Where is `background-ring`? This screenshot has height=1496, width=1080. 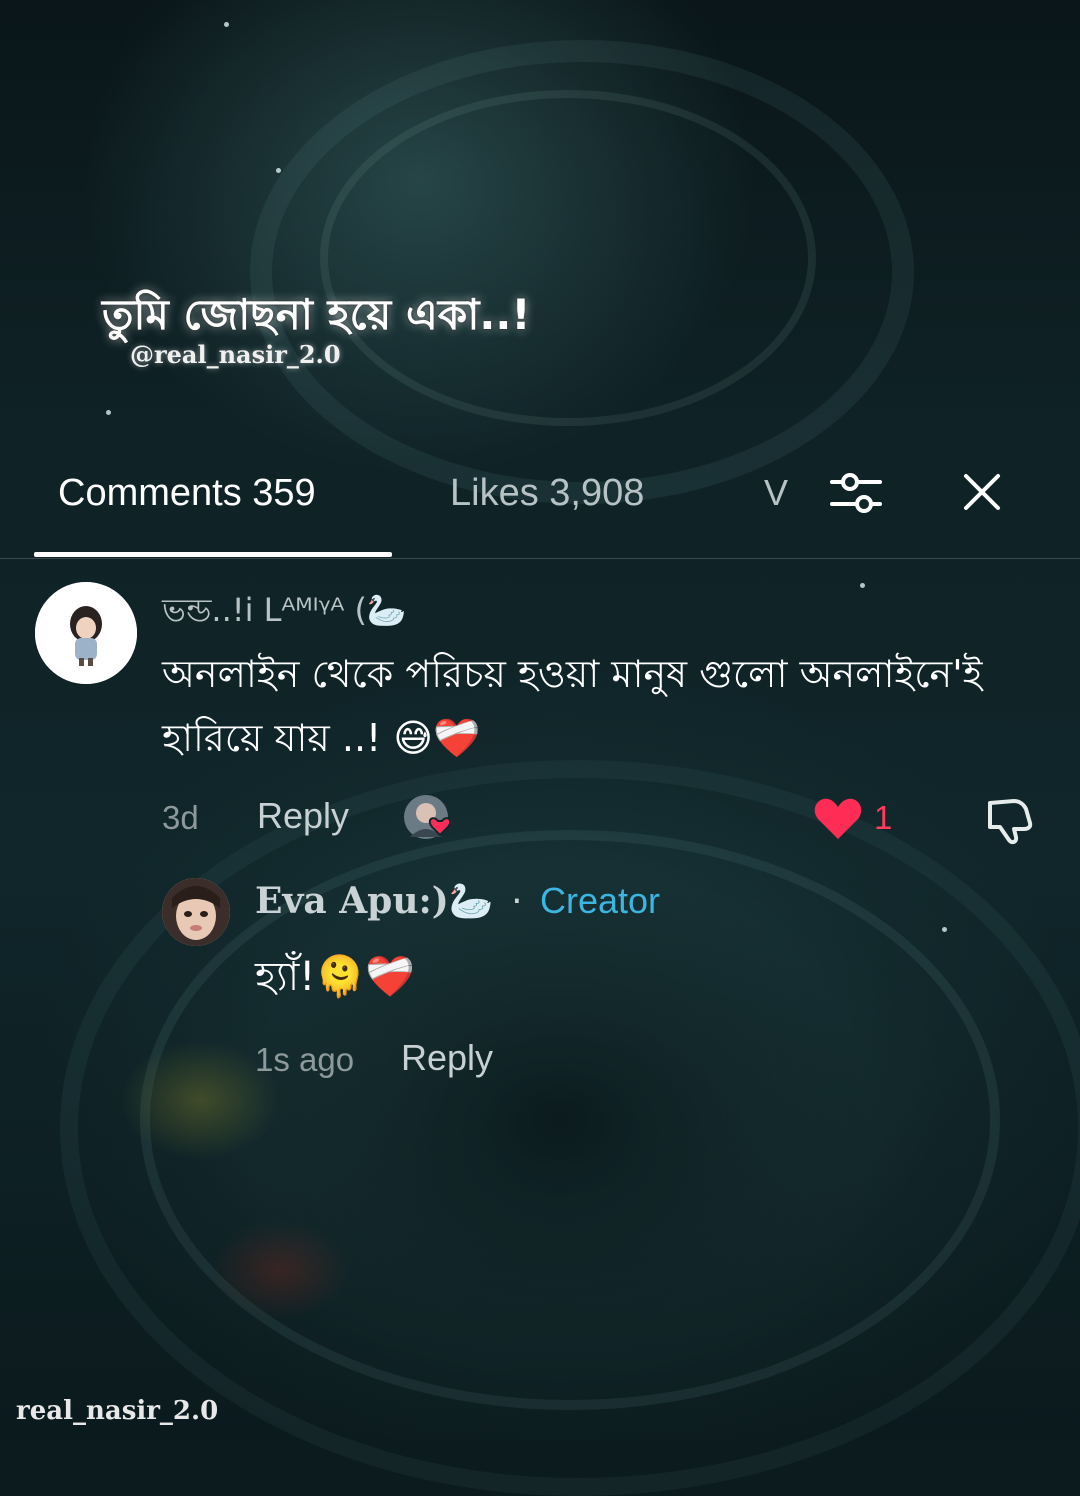
background-ring is located at coordinates (568, 258).